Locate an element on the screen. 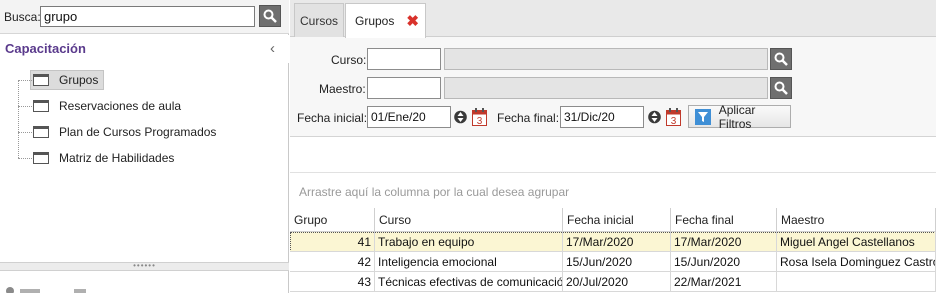 This screenshot has width=936, height=293. tree-item-matriz: Matriz de Habilidades is located at coordinates (148, 158).